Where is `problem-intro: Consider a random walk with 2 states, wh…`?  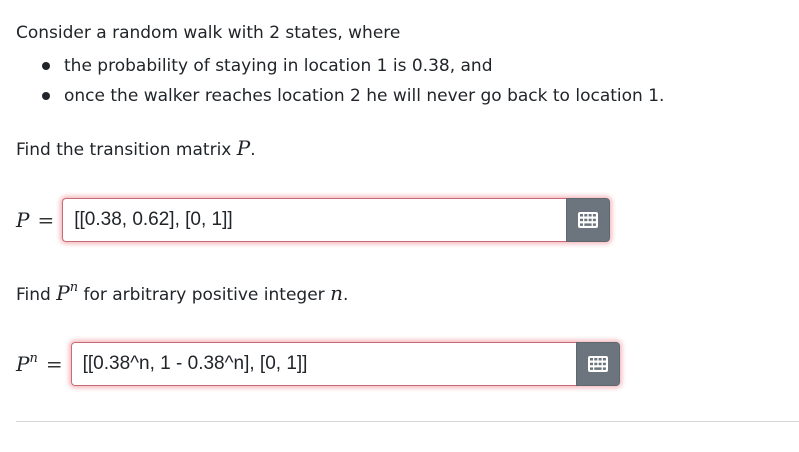 problem-intro: Consider a random walk with 2 states, wh… is located at coordinates (208, 33).